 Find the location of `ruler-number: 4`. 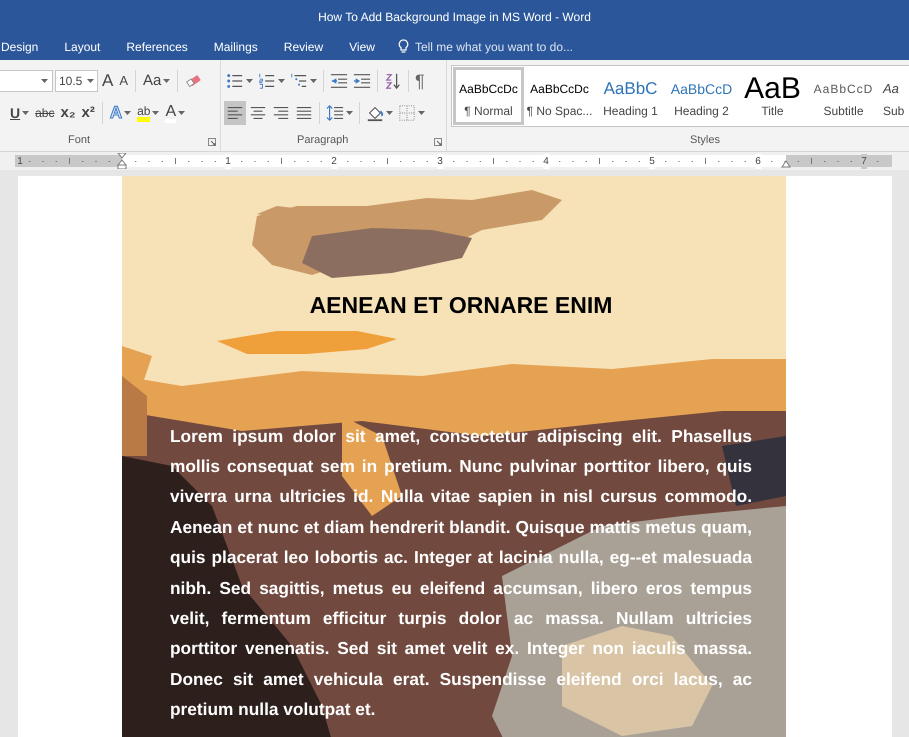

ruler-number: 4 is located at coordinates (546, 161).